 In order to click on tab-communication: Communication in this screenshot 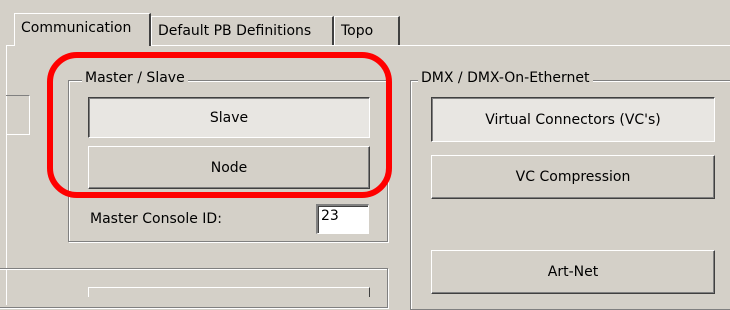, I will do `click(82, 29)`.